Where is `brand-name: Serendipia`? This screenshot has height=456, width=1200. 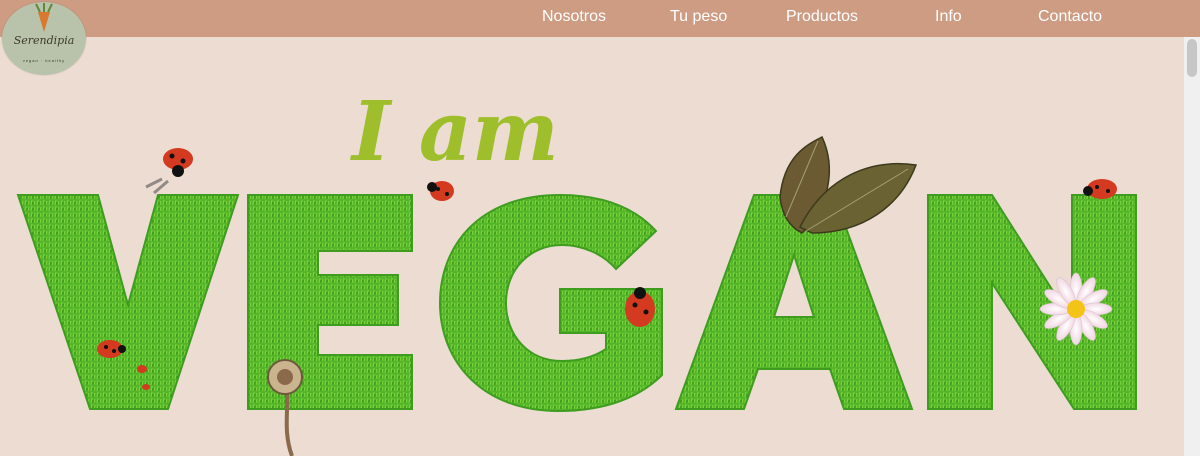 brand-name: Serendipia is located at coordinates (44, 40).